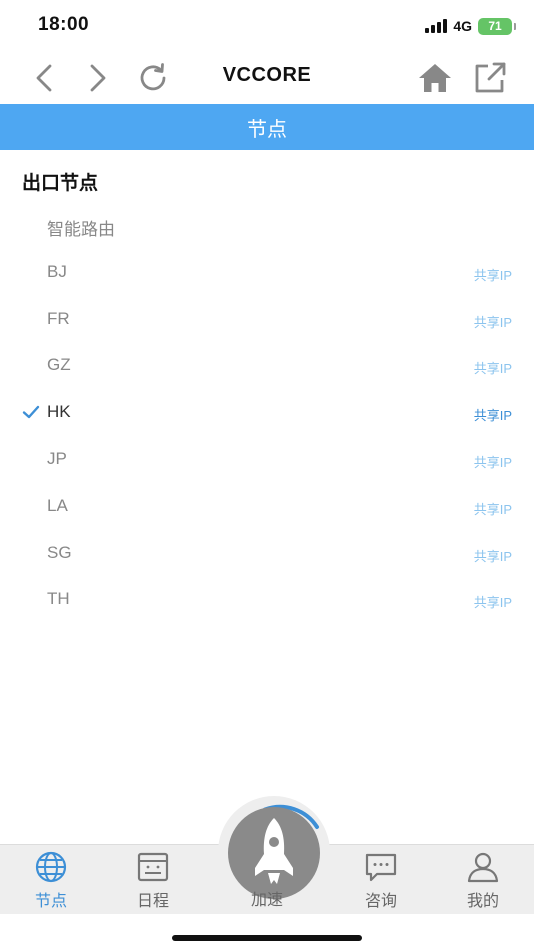  I want to click on chat-icon, so click(381, 867).